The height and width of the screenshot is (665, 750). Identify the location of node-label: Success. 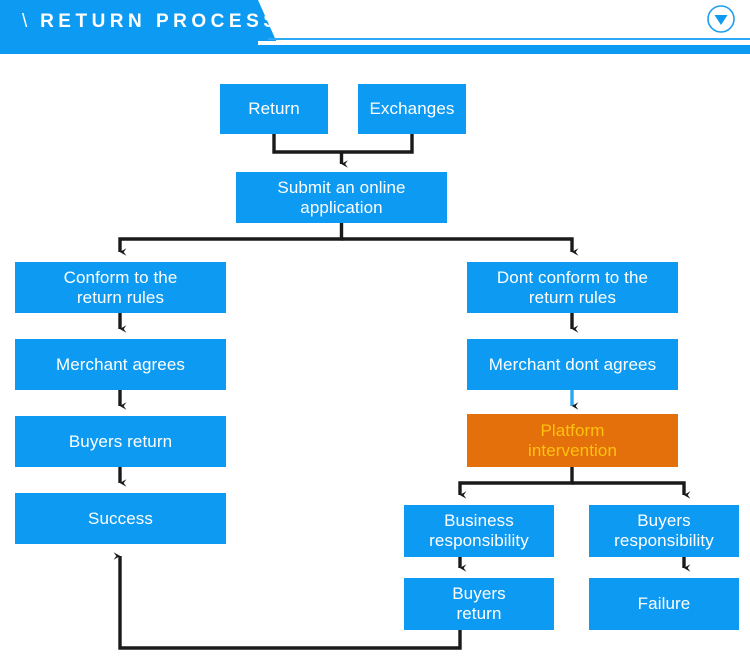
(120, 518).